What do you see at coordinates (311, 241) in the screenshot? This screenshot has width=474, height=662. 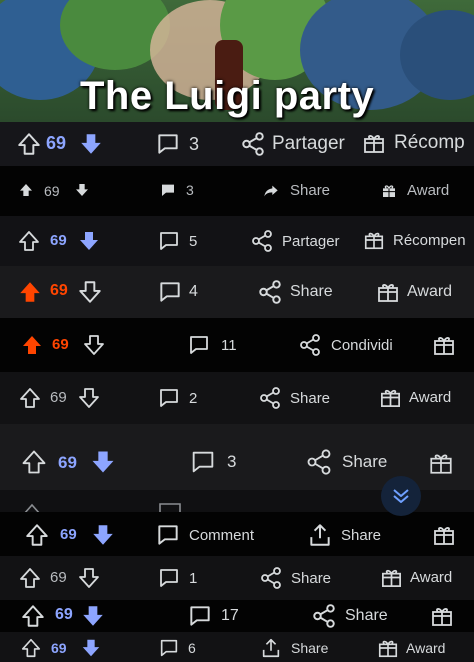 I see `share-label: Partager` at bounding box center [311, 241].